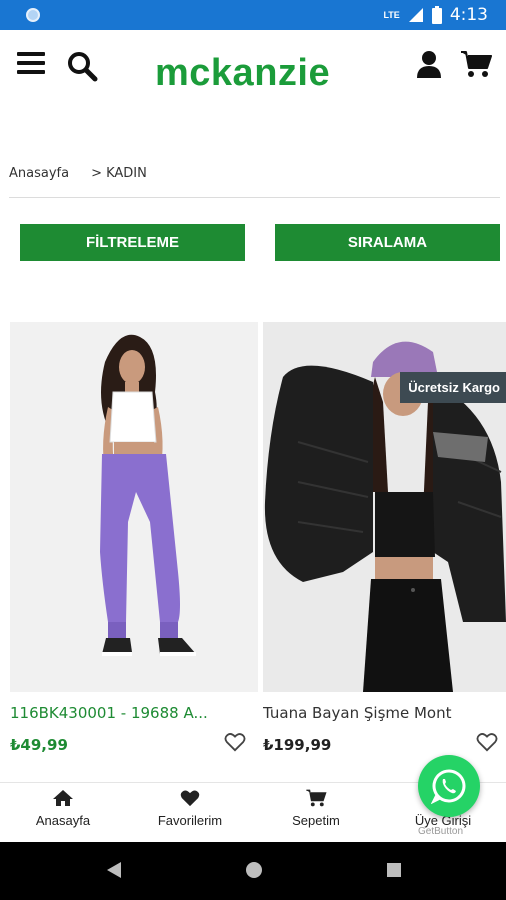  I want to click on home-icon, so click(63, 798).